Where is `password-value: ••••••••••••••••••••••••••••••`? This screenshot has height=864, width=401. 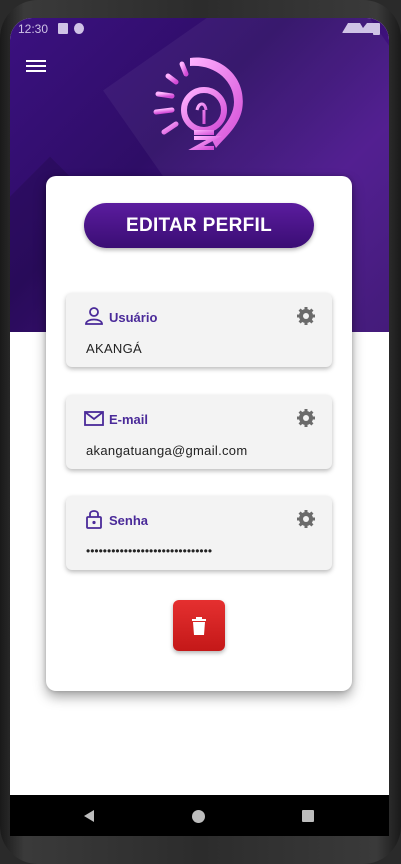 password-value: •••••••••••••••••••••••••••••• is located at coordinates (149, 551).